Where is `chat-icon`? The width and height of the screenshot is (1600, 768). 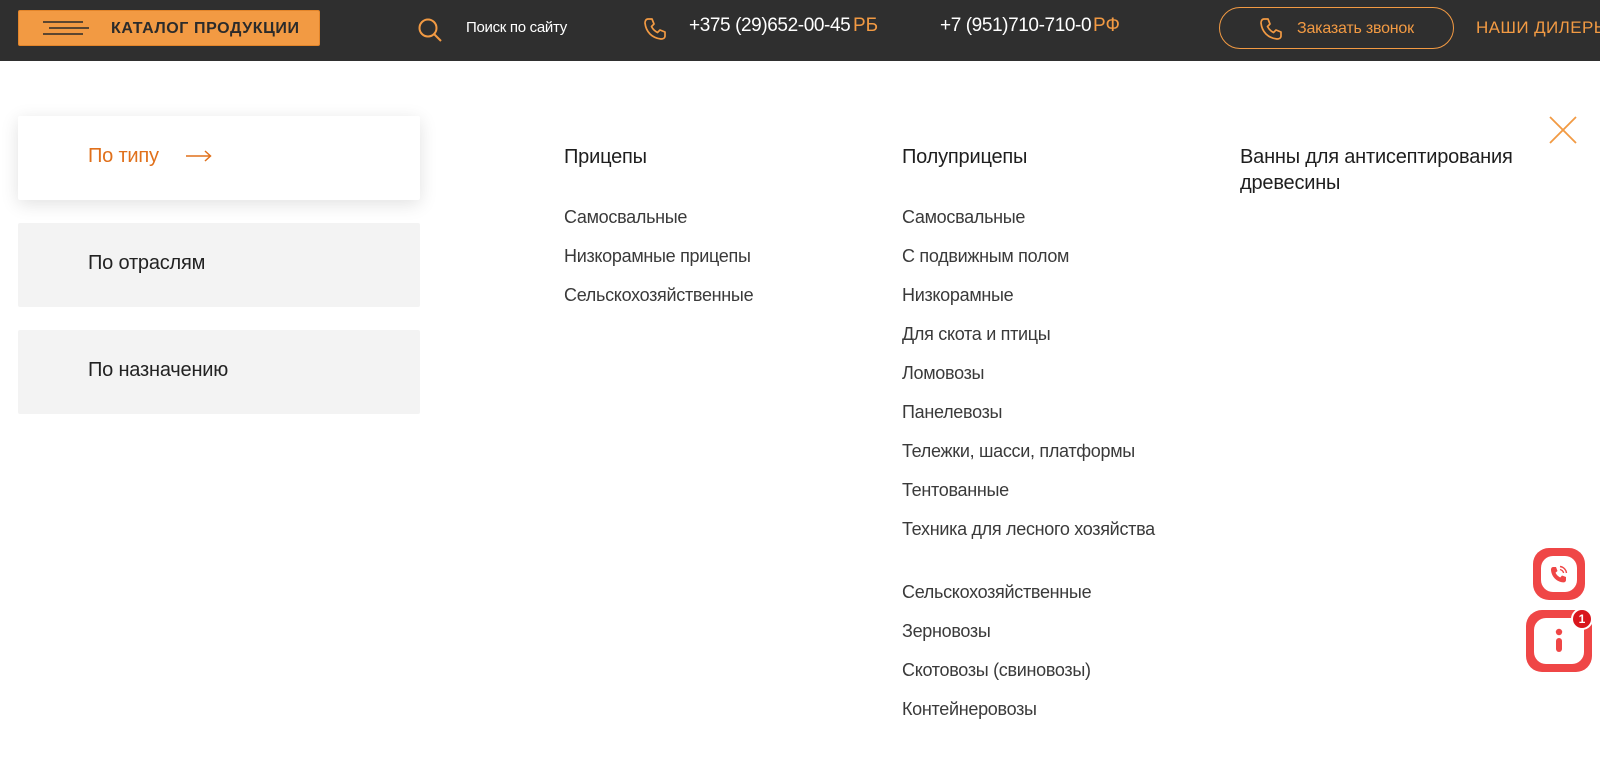
chat-icon is located at coordinates (1559, 640).